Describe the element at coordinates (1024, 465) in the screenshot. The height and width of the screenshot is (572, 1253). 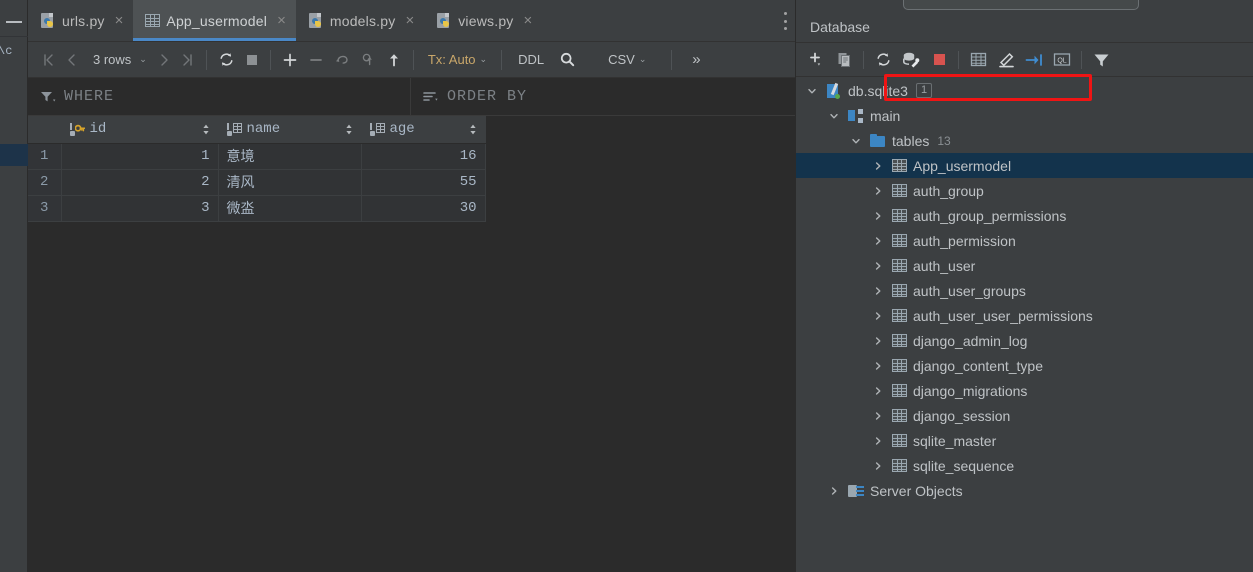
I see `tree-node-sqlite-sequence: sqlite_sequence` at that location.